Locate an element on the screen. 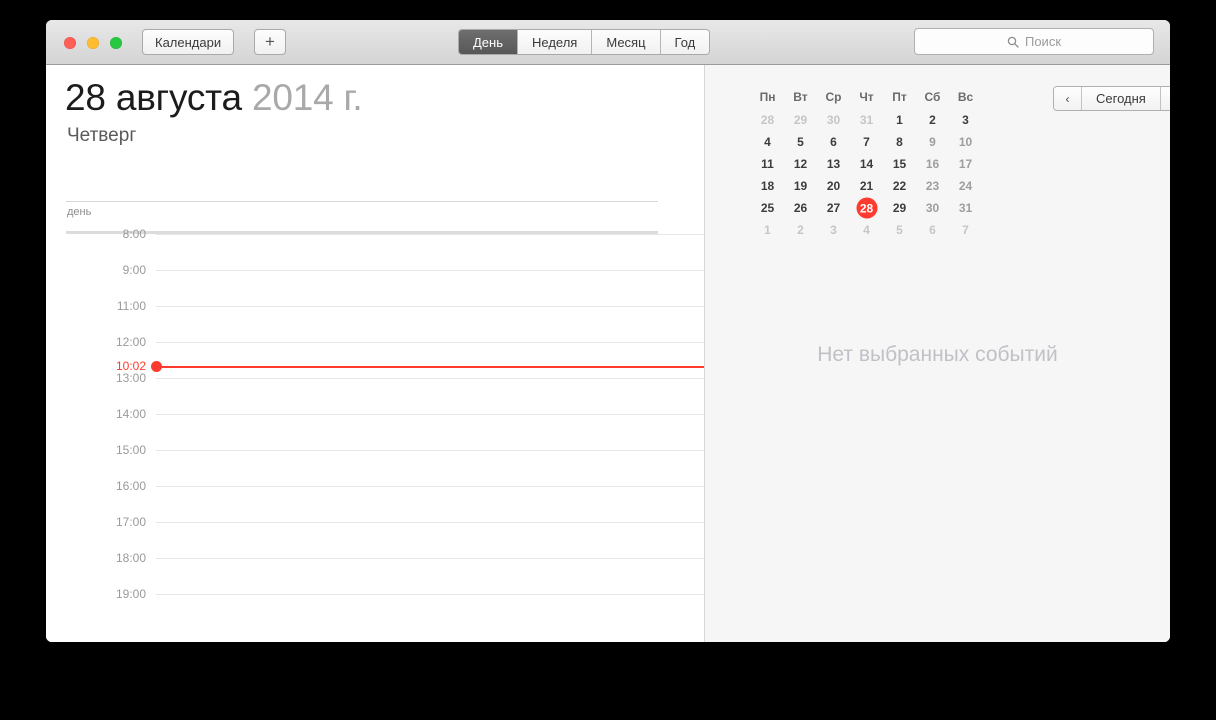  mini-calendar-weekday: Ср is located at coordinates (833, 97).